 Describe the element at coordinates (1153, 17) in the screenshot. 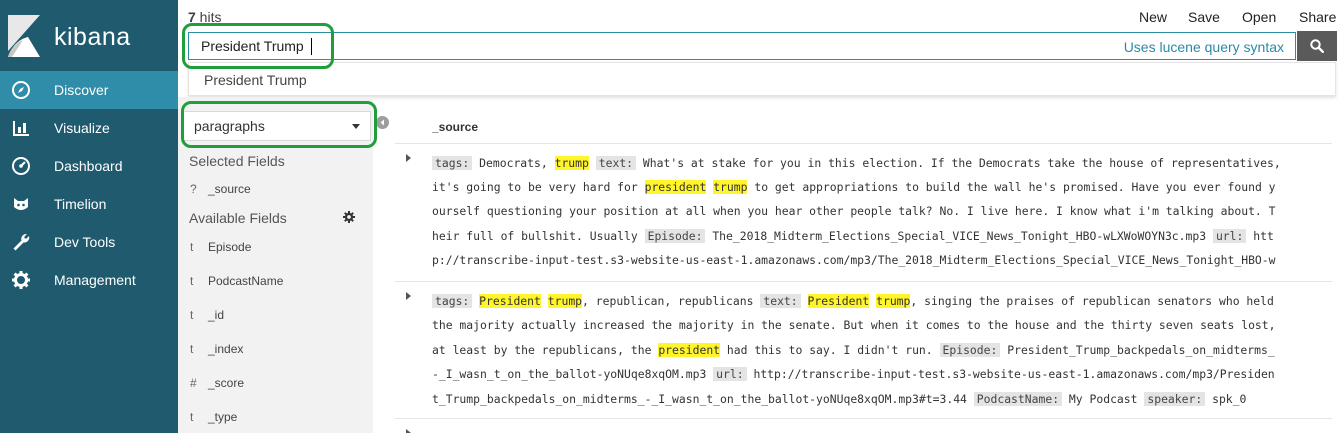

I see `new-button: New` at that location.